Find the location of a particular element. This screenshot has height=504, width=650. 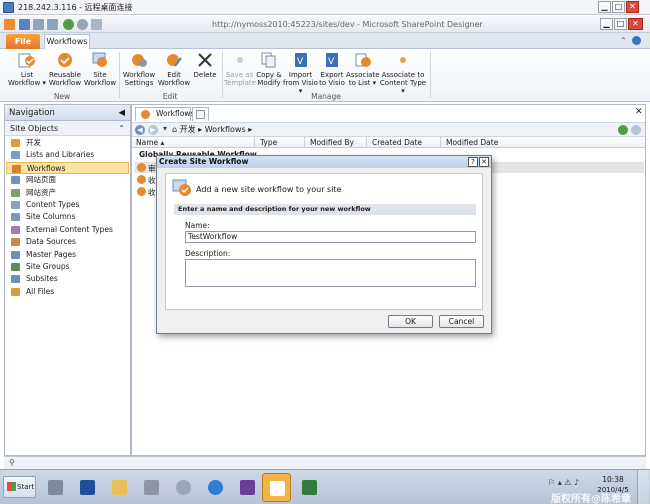

app-maximize-button: □ is located at coordinates (620, 24).